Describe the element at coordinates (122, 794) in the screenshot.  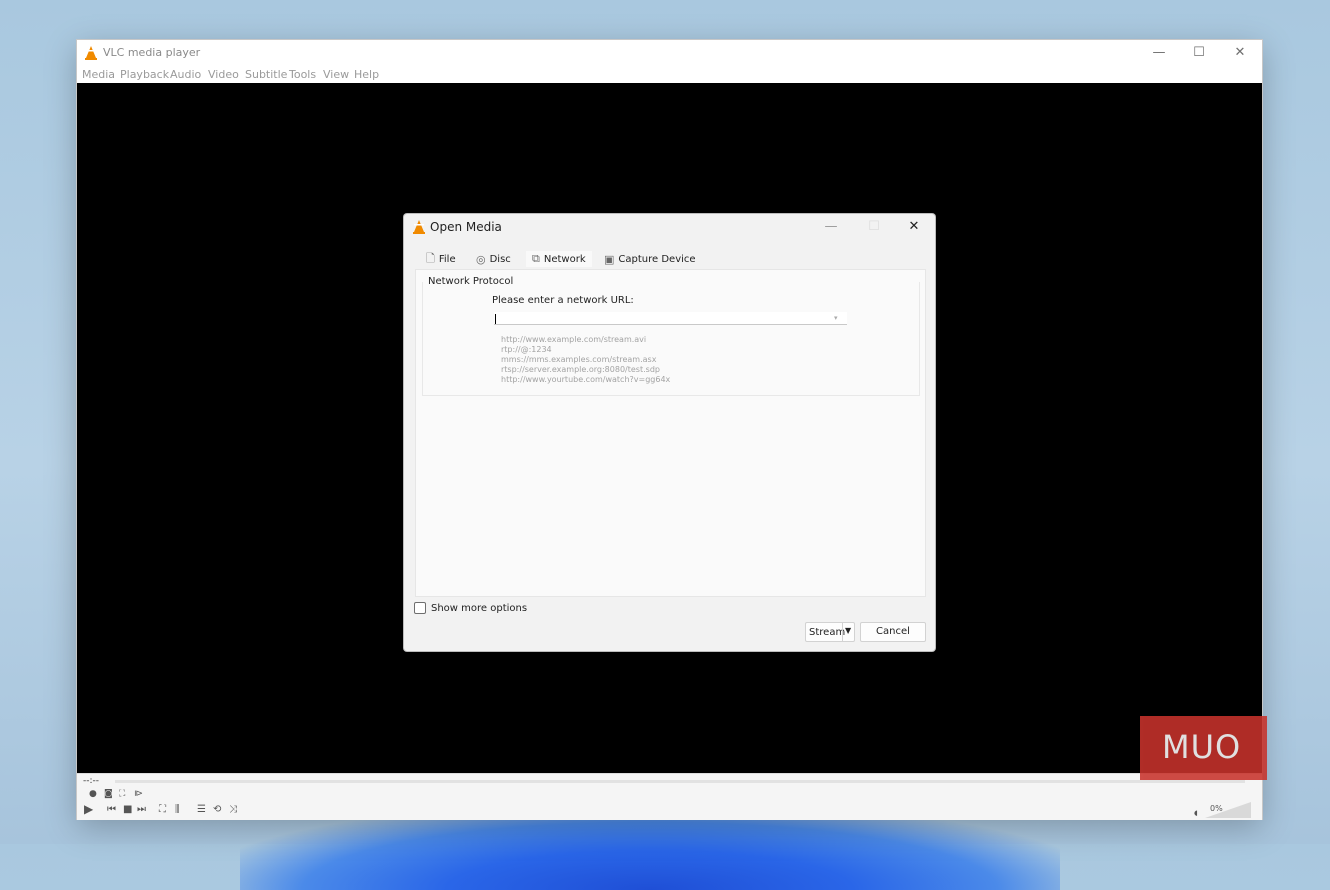
I see `loop-ab-icon: ⛶` at that location.